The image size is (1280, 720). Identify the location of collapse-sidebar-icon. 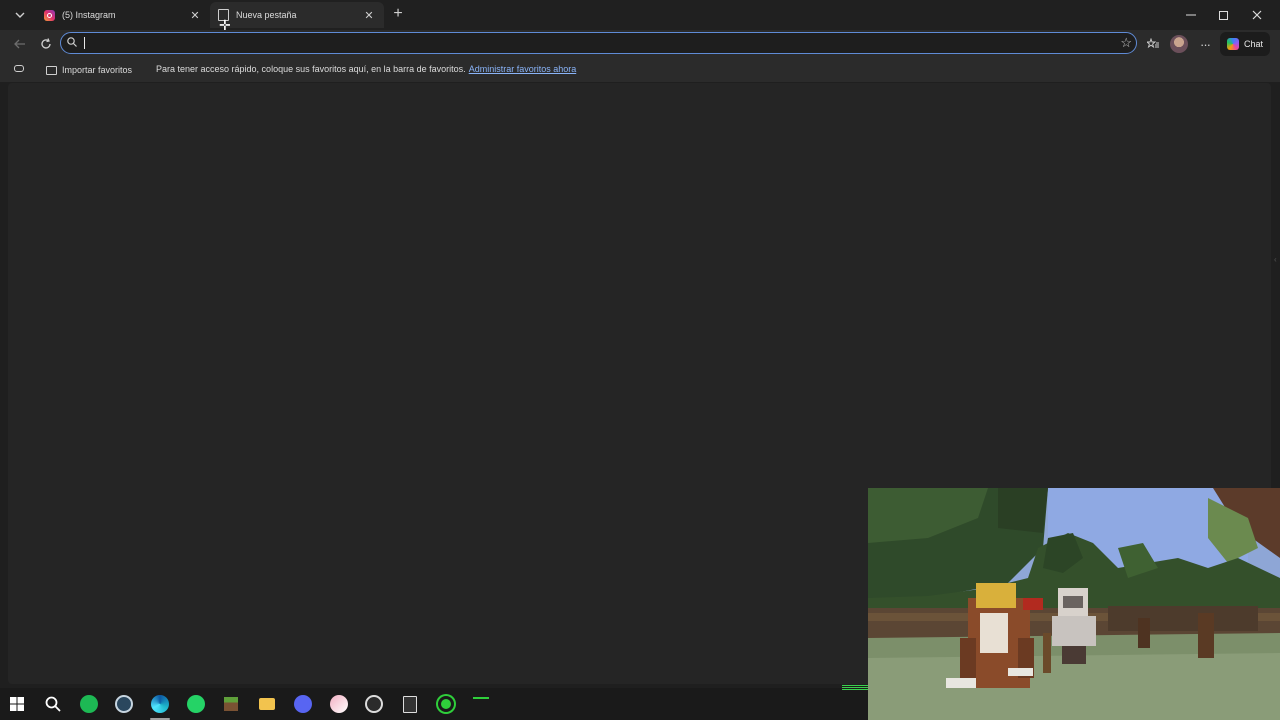
(19, 68).